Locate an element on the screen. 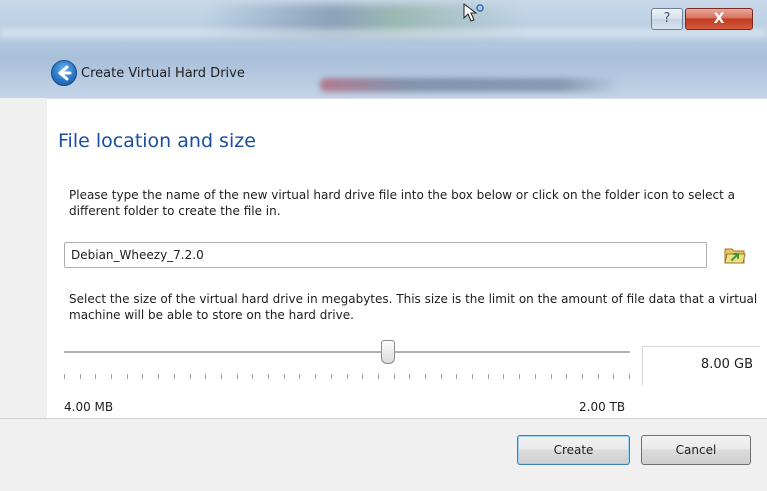 This screenshot has height=491, width=767. help-button: ? is located at coordinates (667, 19).